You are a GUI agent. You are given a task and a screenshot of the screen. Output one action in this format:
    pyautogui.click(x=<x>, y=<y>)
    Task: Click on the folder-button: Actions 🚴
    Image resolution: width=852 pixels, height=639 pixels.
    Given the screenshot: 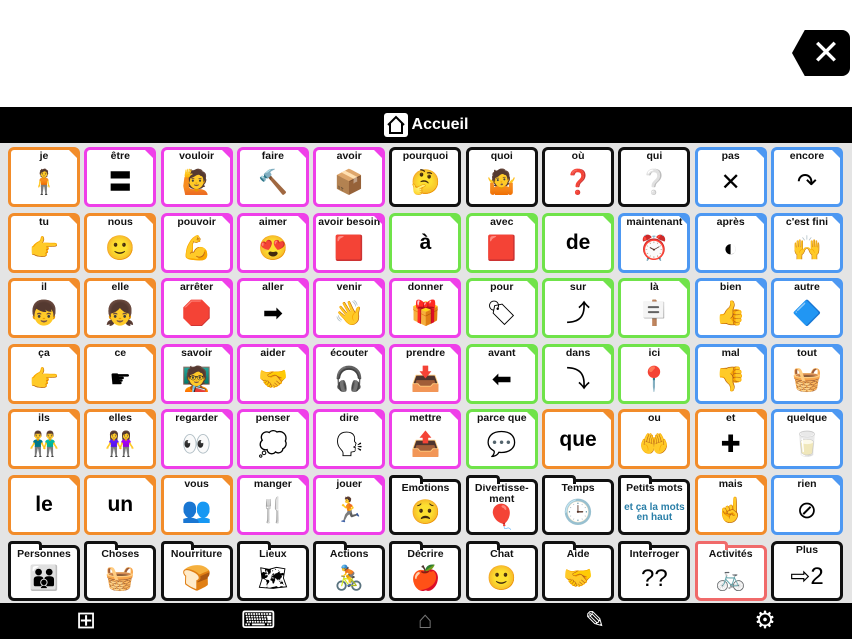 What is the action you would take?
    pyautogui.click(x=349, y=570)
    